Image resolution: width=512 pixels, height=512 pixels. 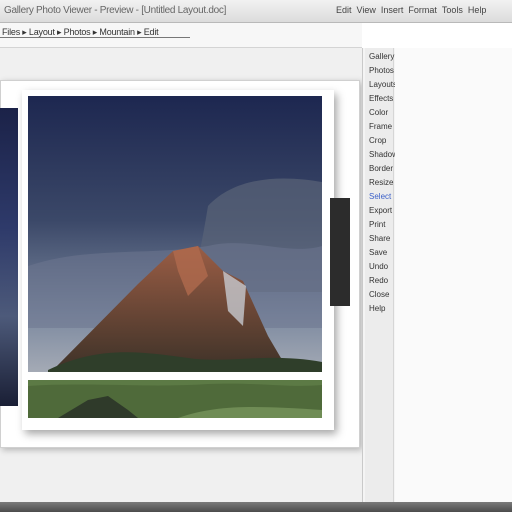 I want to click on menu-item-view: View, so click(x=366, y=12).